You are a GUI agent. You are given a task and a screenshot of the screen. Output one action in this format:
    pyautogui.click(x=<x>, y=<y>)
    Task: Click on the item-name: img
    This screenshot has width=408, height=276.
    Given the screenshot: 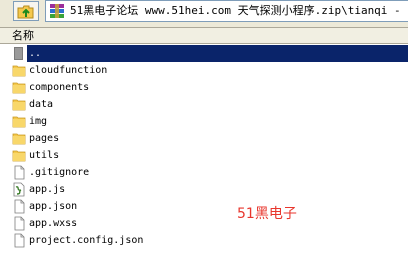 What is the action you would take?
    pyautogui.click(x=38, y=121)
    